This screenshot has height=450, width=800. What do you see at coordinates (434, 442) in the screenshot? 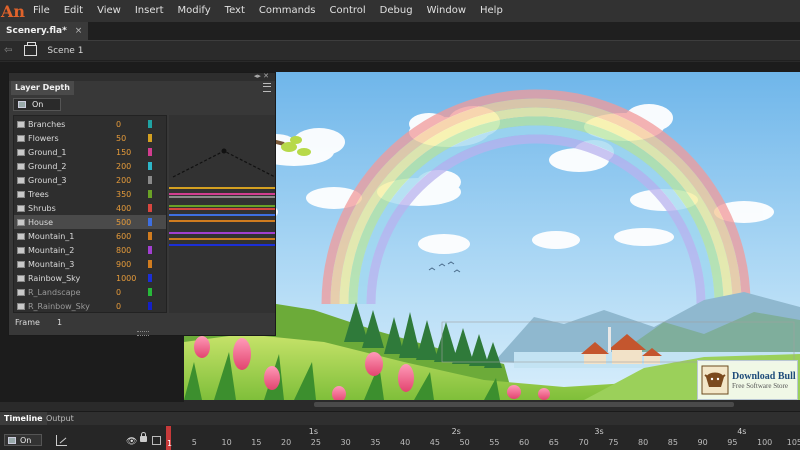
I see `frame-tick-label: 45` at bounding box center [434, 442].